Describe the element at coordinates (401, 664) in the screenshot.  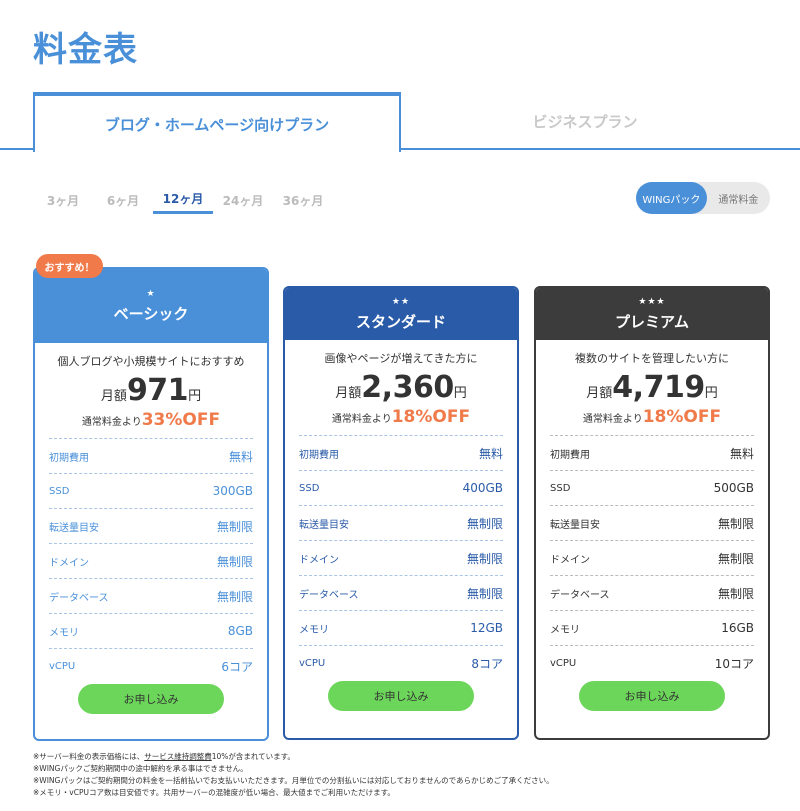
I see `spec-row-vcpu: vCPU 8コア` at that location.